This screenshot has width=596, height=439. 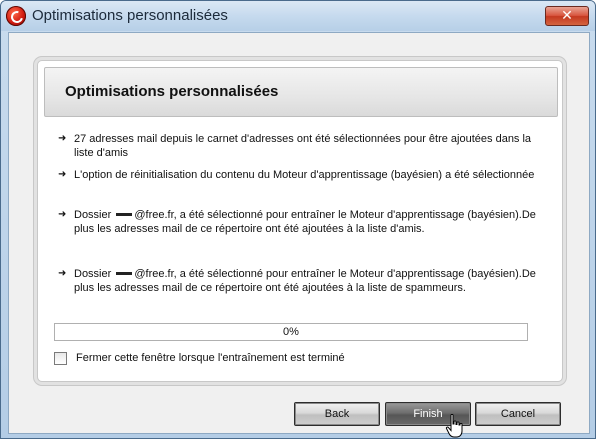 What do you see at coordinates (172, 91) in the screenshot?
I see `panel-title: Optimisations personnalisées` at bounding box center [172, 91].